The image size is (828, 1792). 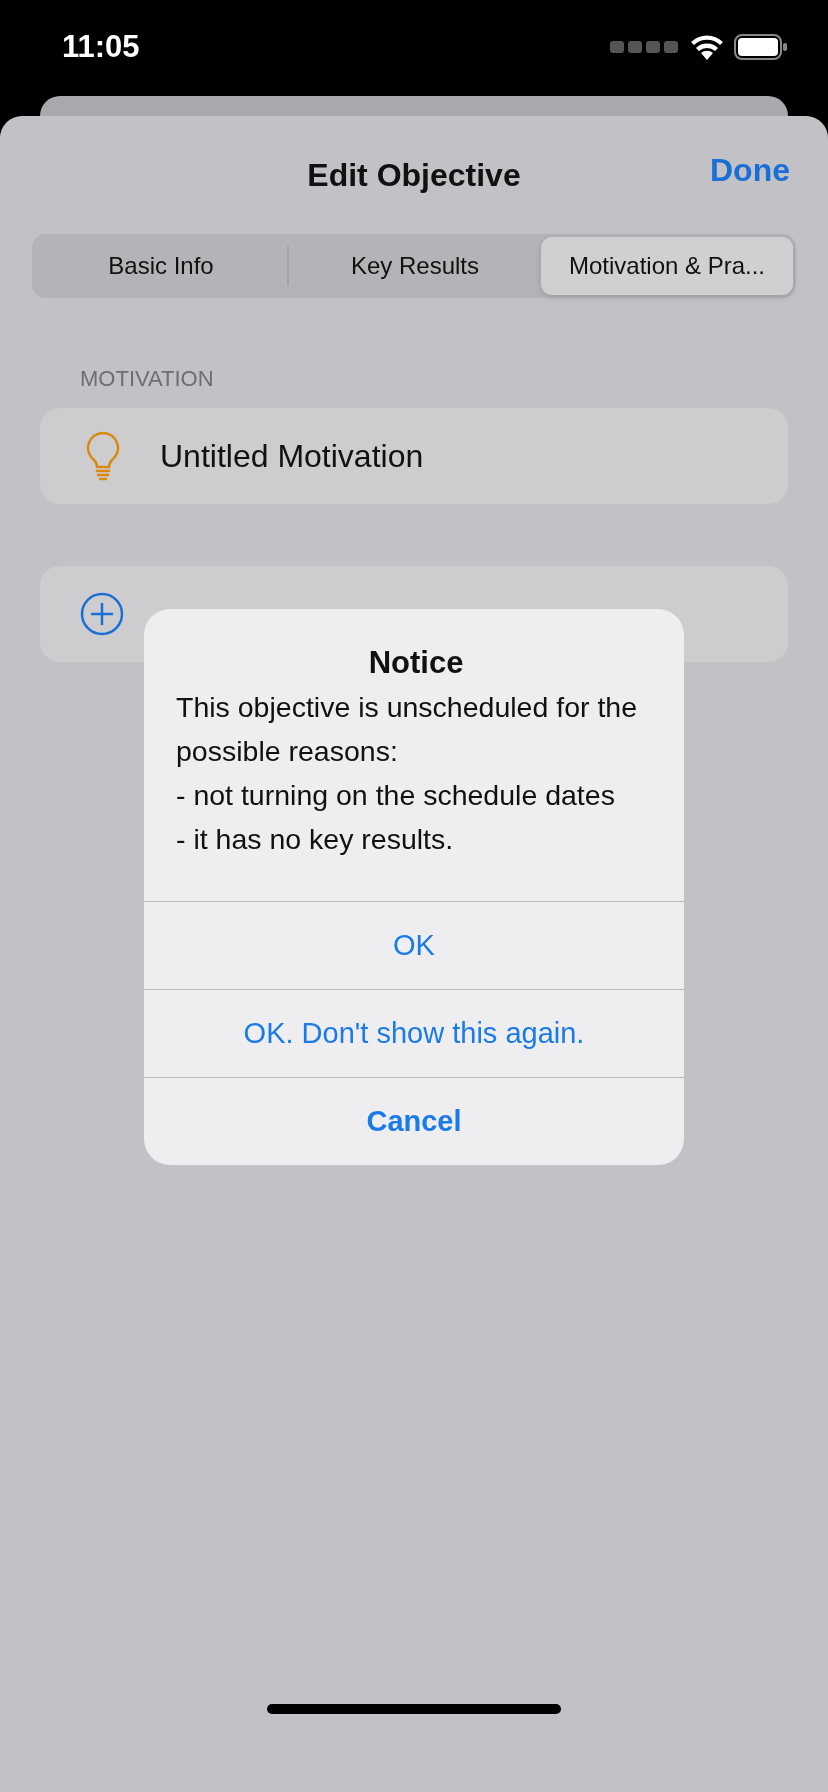 I want to click on sheet-title: Edit Objective, so click(x=414, y=175).